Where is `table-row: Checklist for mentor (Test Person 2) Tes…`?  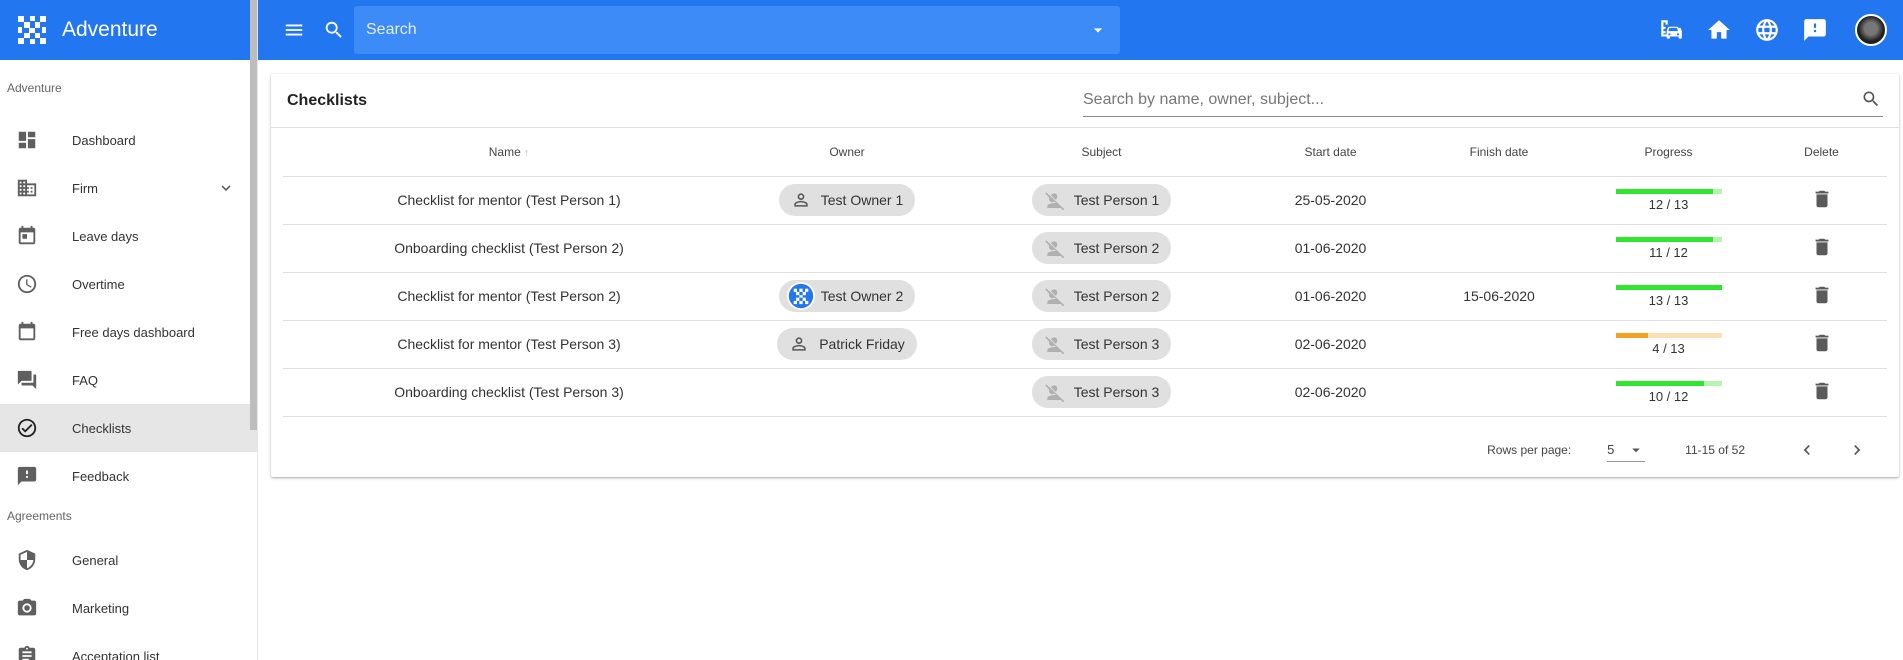 table-row: Checklist for mentor (Test Person 2) Tes… is located at coordinates (1085, 296).